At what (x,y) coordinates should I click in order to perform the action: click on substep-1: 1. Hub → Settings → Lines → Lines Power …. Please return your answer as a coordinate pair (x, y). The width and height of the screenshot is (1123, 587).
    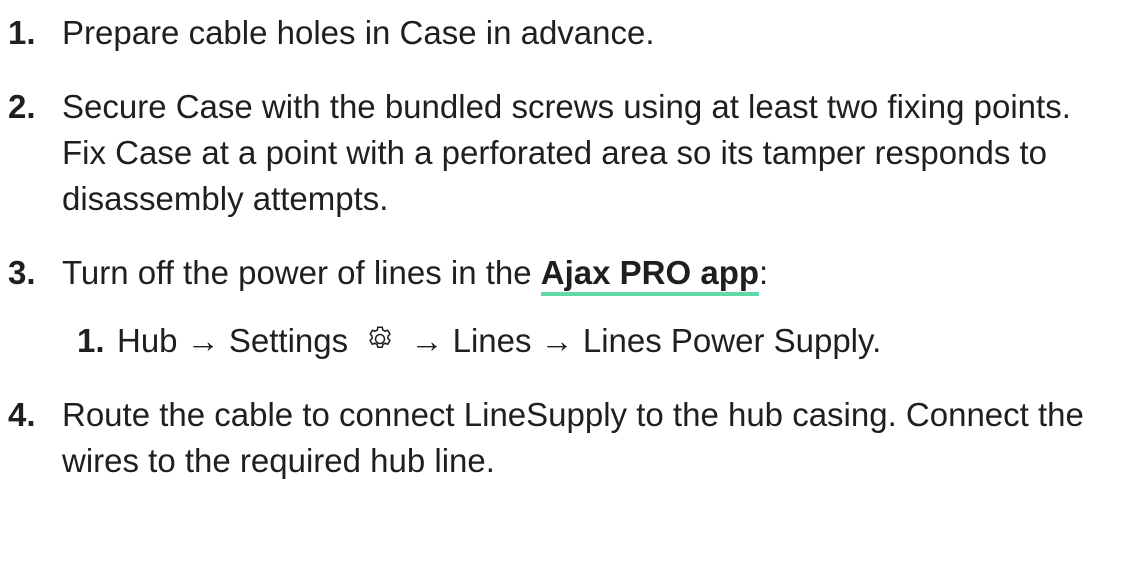
    Looking at the image, I should click on (597, 341).